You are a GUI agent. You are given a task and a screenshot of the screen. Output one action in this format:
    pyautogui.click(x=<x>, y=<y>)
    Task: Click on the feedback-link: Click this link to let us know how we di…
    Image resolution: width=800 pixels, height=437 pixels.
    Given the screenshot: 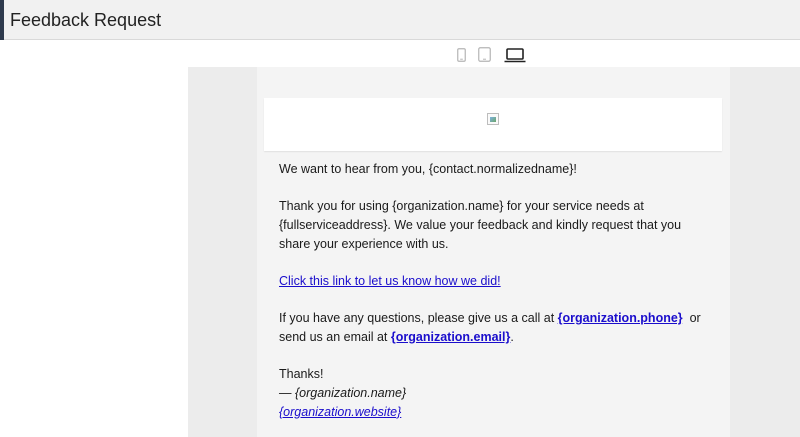 What is the action you would take?
    pyautogui.click(x=390, y=281)
    